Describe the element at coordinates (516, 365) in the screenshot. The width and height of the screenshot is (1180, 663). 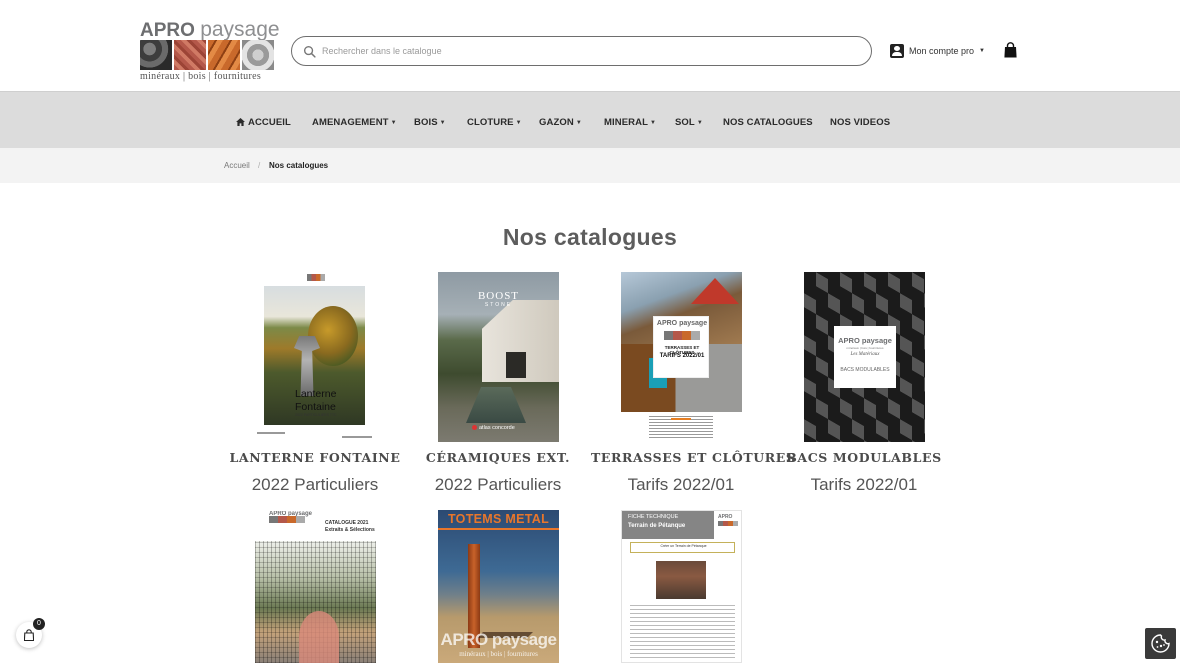
I see `cover-window` at that location.